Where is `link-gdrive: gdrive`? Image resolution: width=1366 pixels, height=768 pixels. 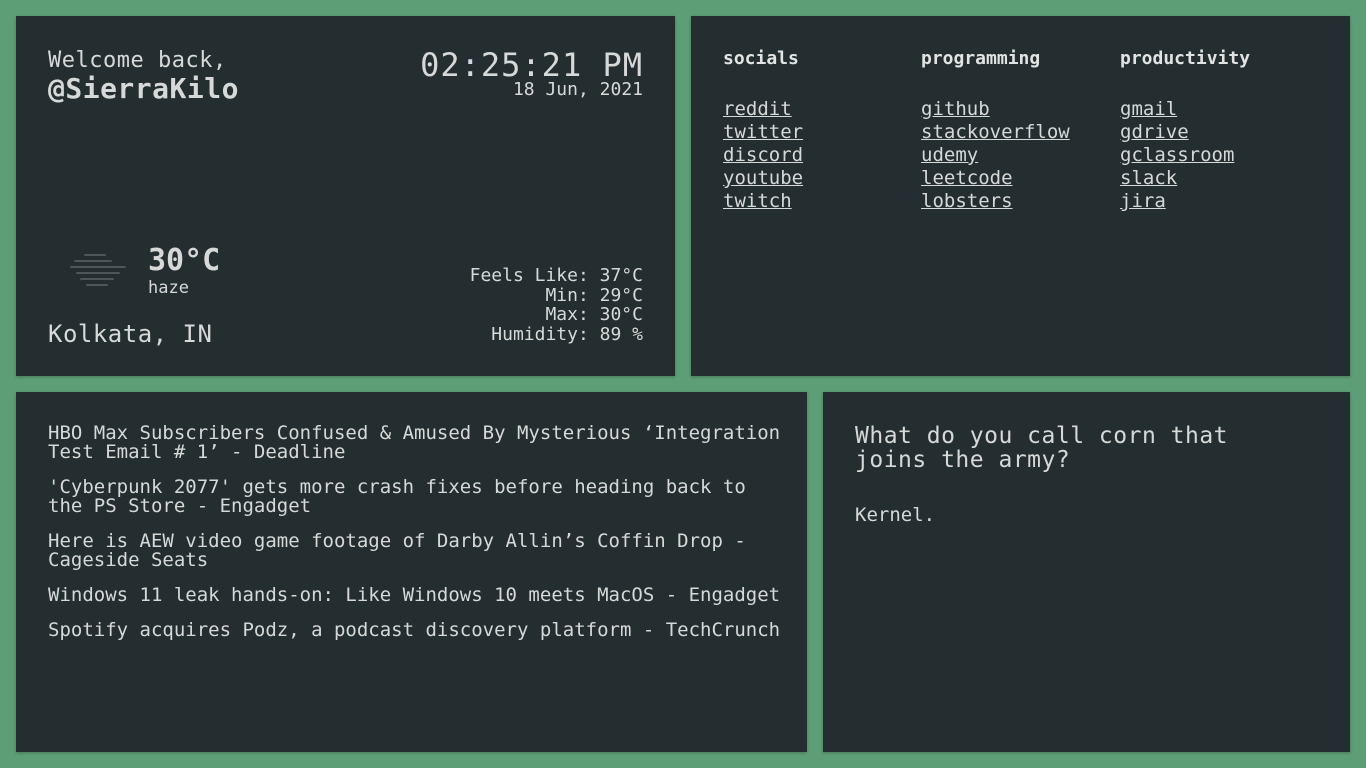
link-gdrive: gdrive is located at coordinates (1185, 132).